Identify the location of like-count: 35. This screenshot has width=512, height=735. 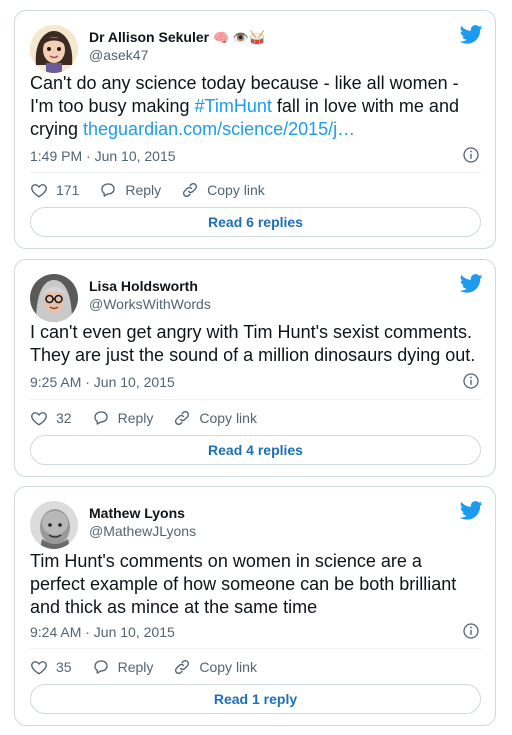
(64, 667).